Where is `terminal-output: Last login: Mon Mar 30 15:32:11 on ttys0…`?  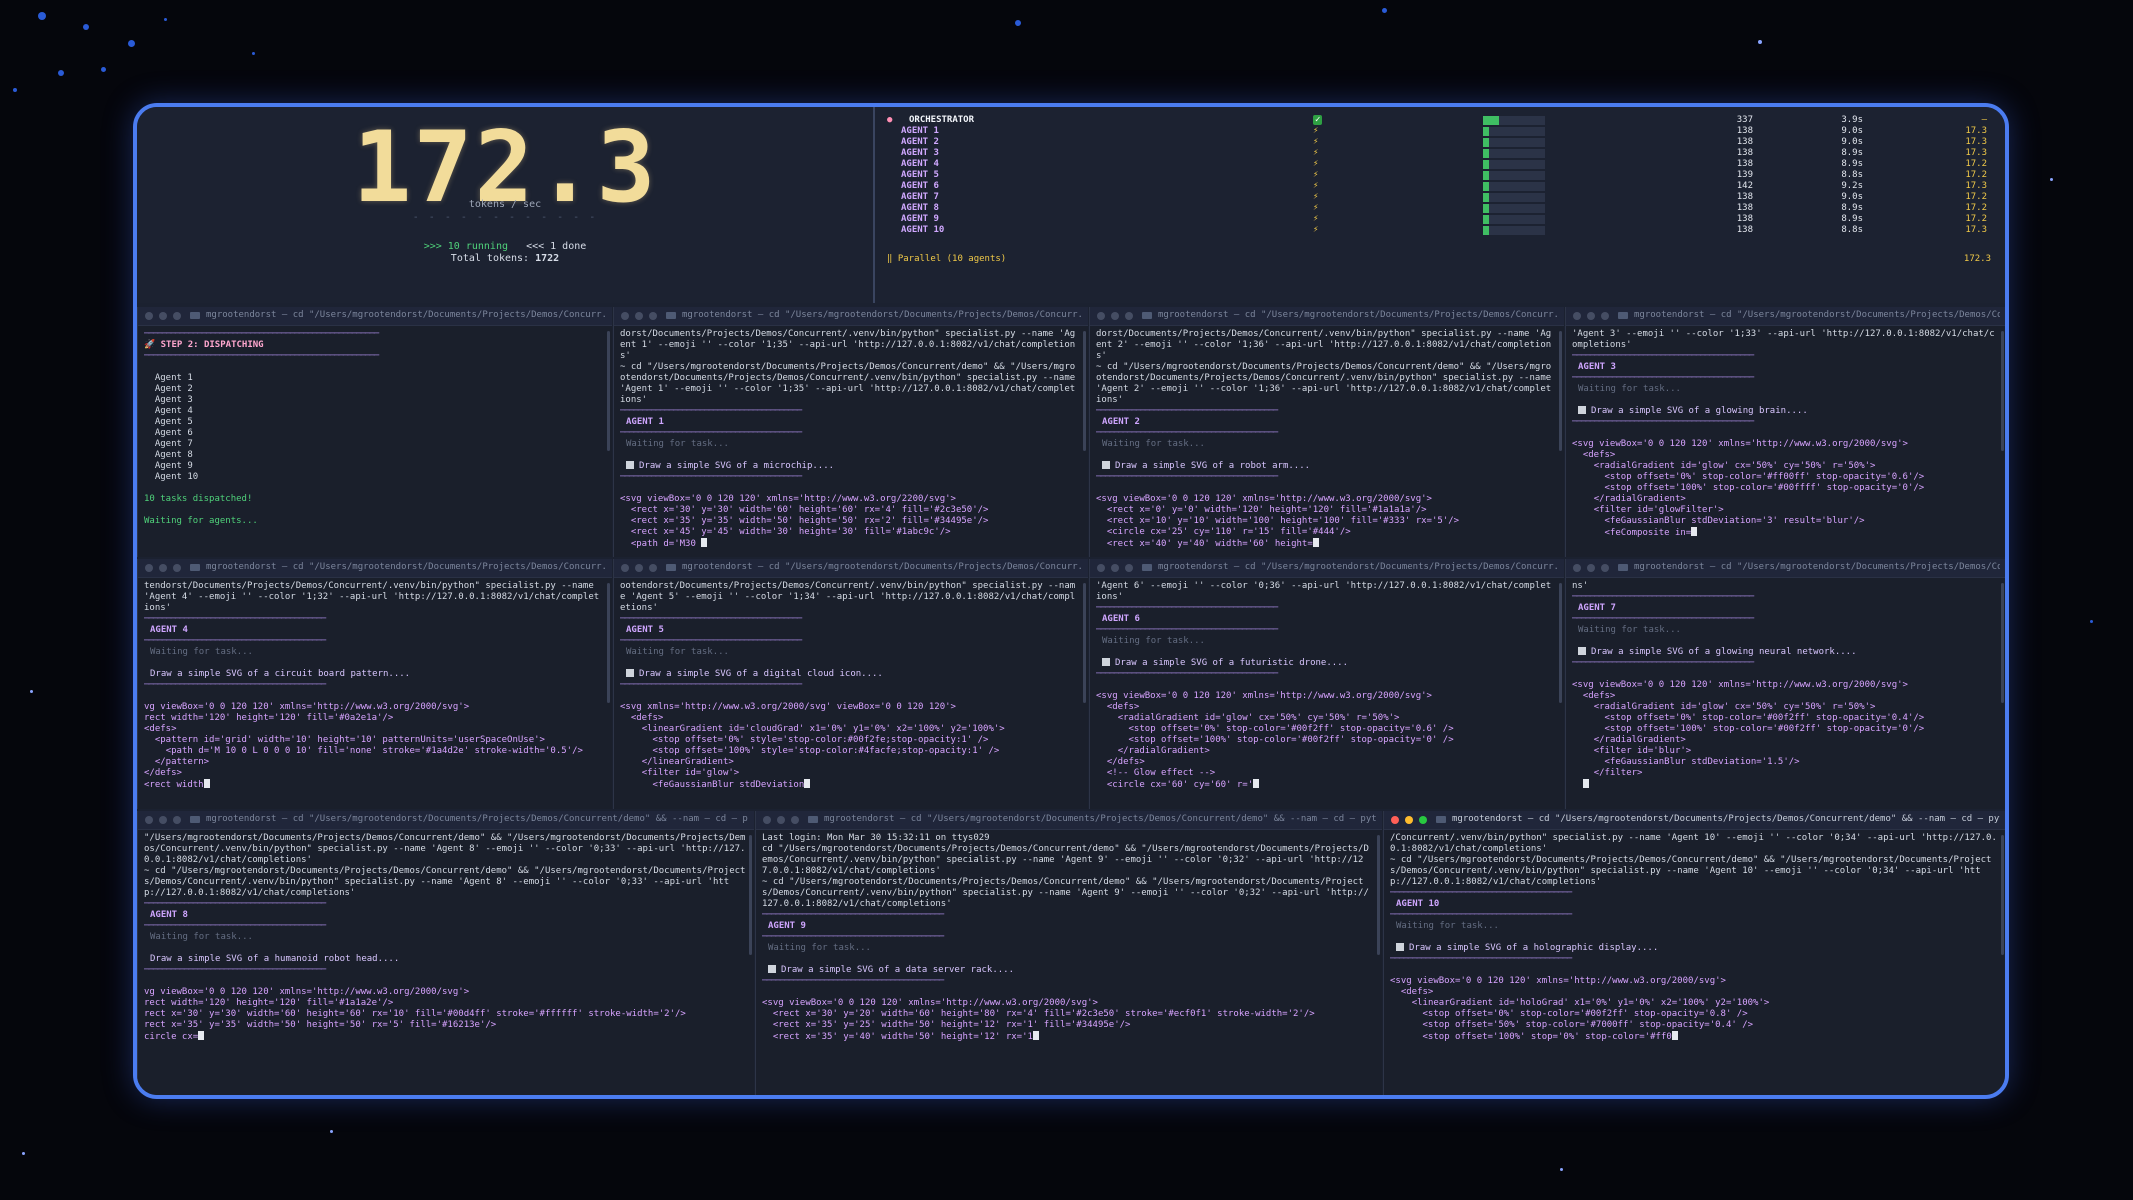
terminal-output: Last login: Mon Mar 30 15:32:11 on ttys0… is located at coordinates (1068, 964).